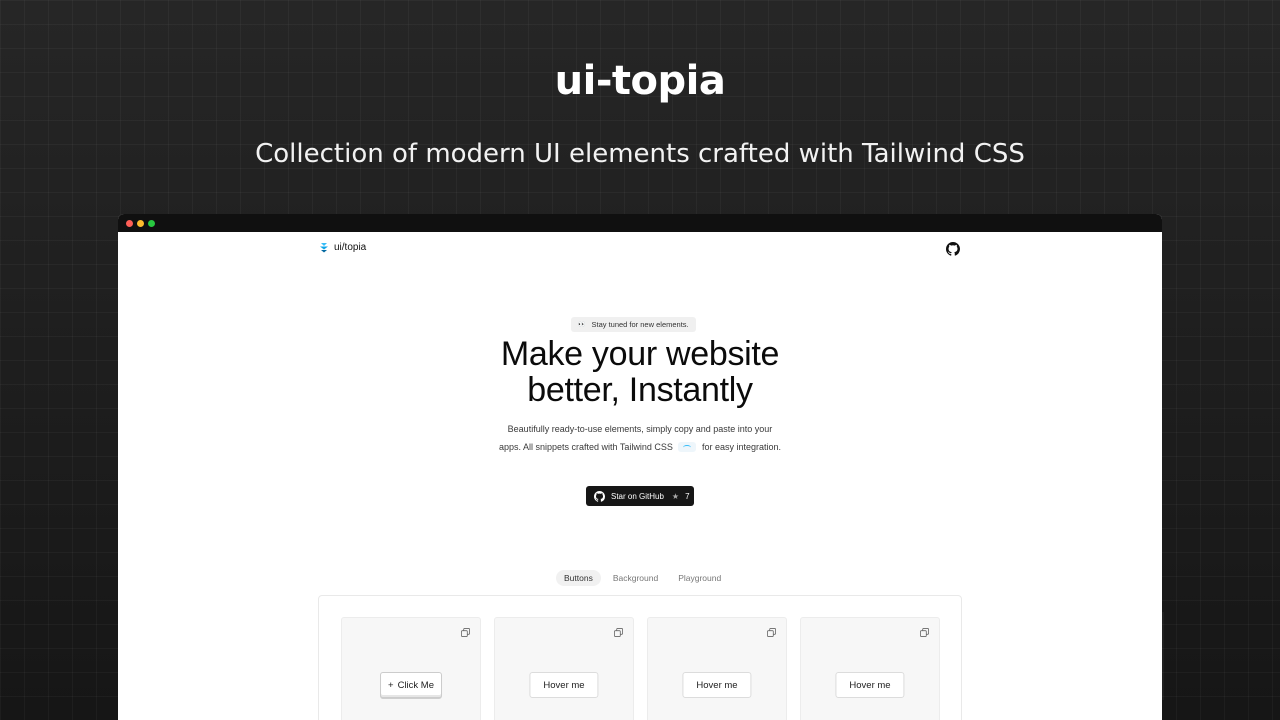 The image size is (1280, 720). What do you see at coordinates (675, 496) in the screenshot?
I see `star-icon: ★` at bounding box center [675, 496].